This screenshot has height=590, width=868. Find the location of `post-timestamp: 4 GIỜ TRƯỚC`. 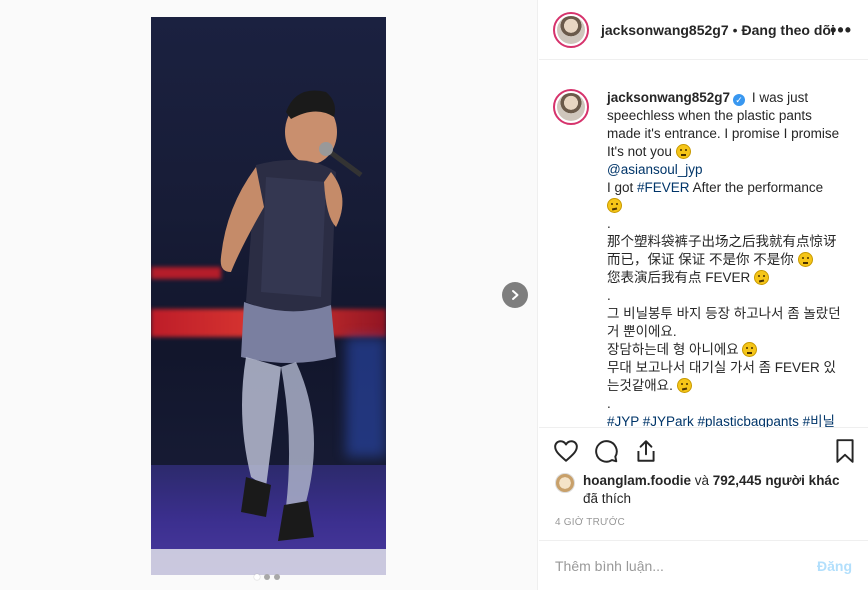

post-timestamp: 4 GIỜ TRƯỚC is located at coordinates (590, 522).